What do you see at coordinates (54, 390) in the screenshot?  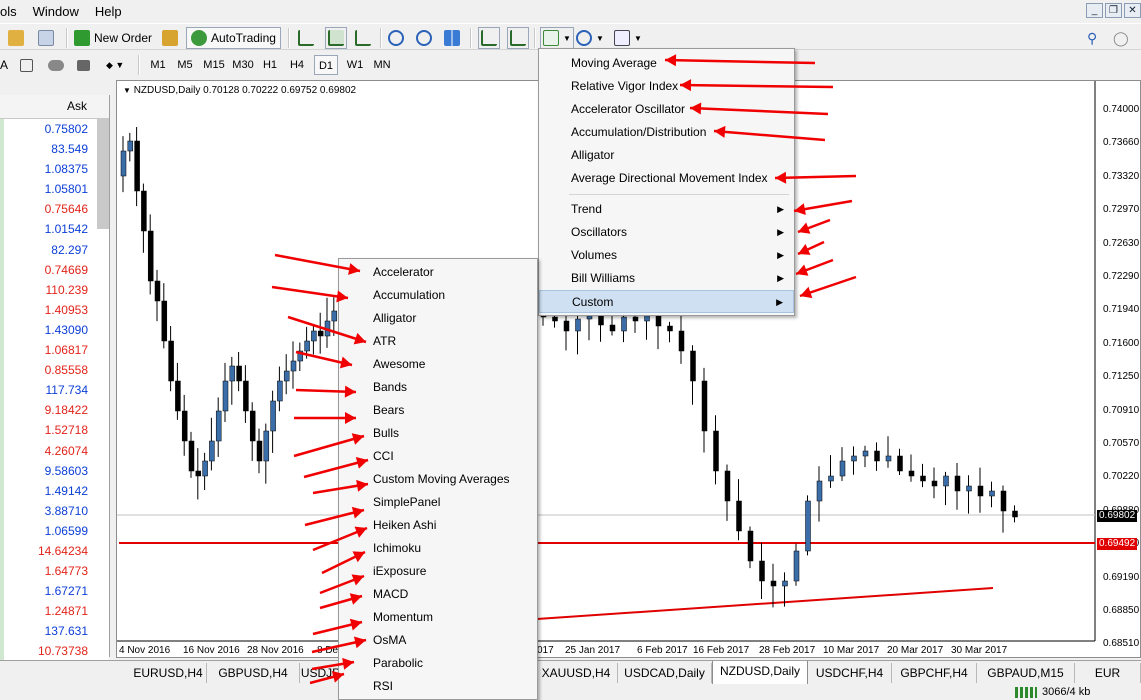 I see `ask-price-cell: 117.734` at bounding box center [54, 390].